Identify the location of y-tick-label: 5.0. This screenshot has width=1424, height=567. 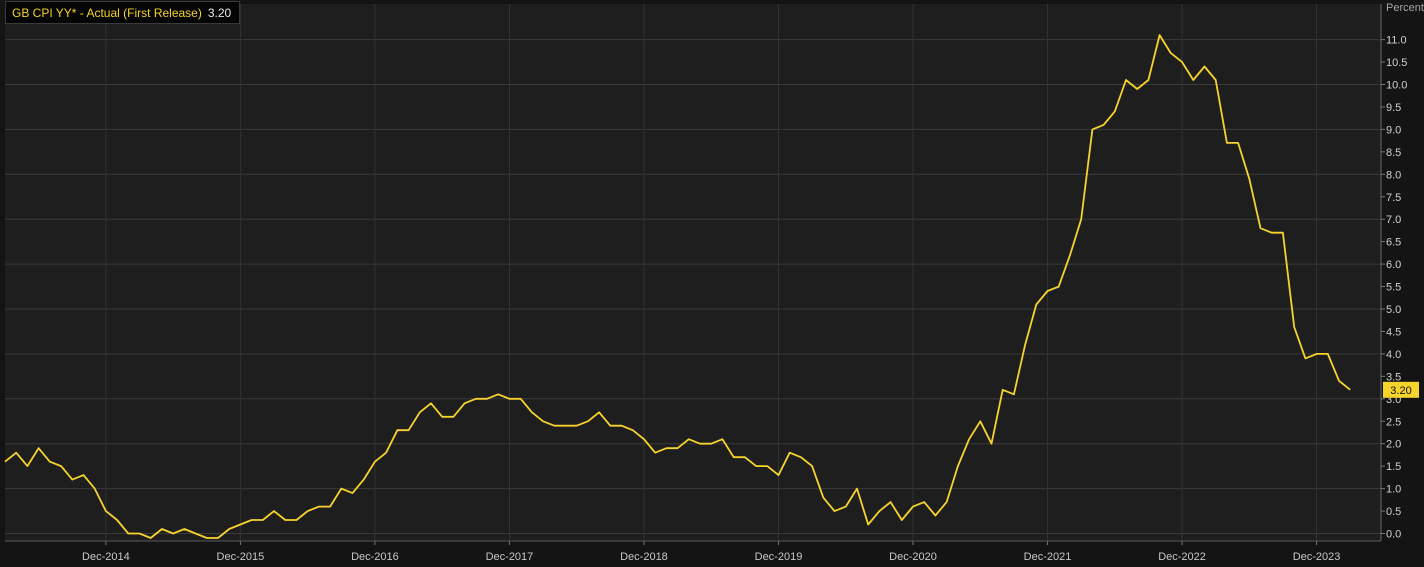
(1393, 310).